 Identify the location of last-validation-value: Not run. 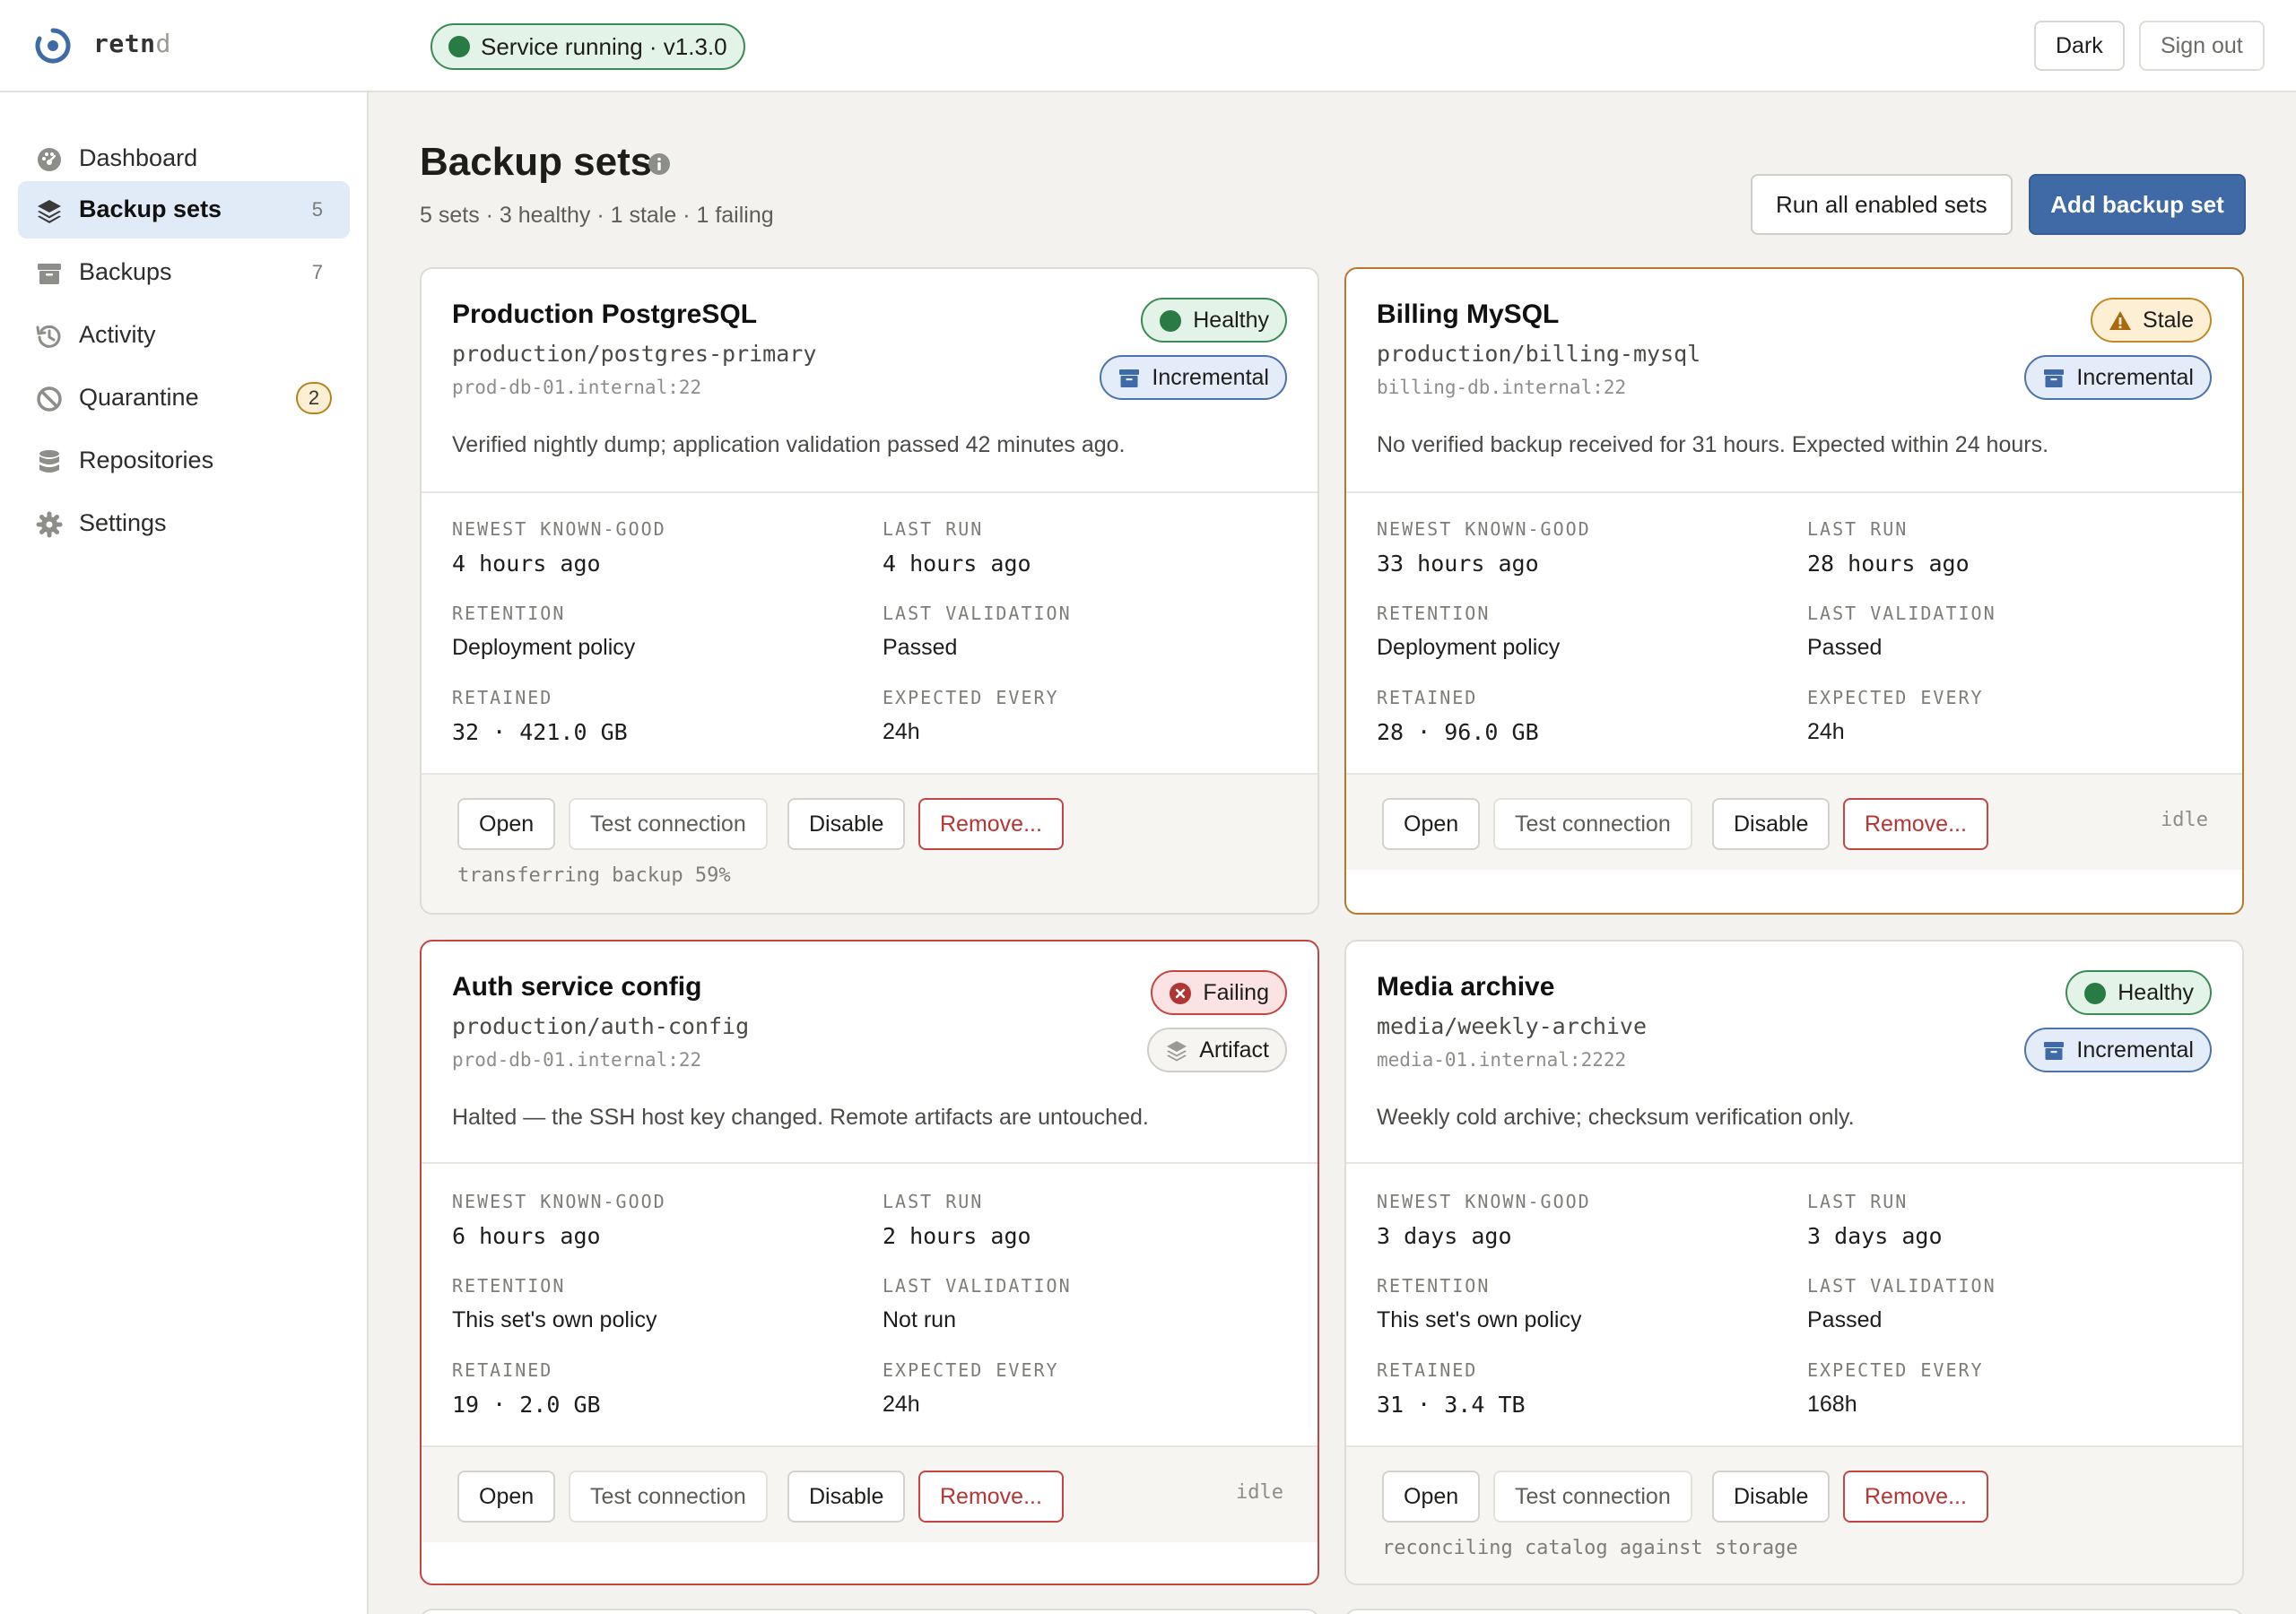
(919, 1319).